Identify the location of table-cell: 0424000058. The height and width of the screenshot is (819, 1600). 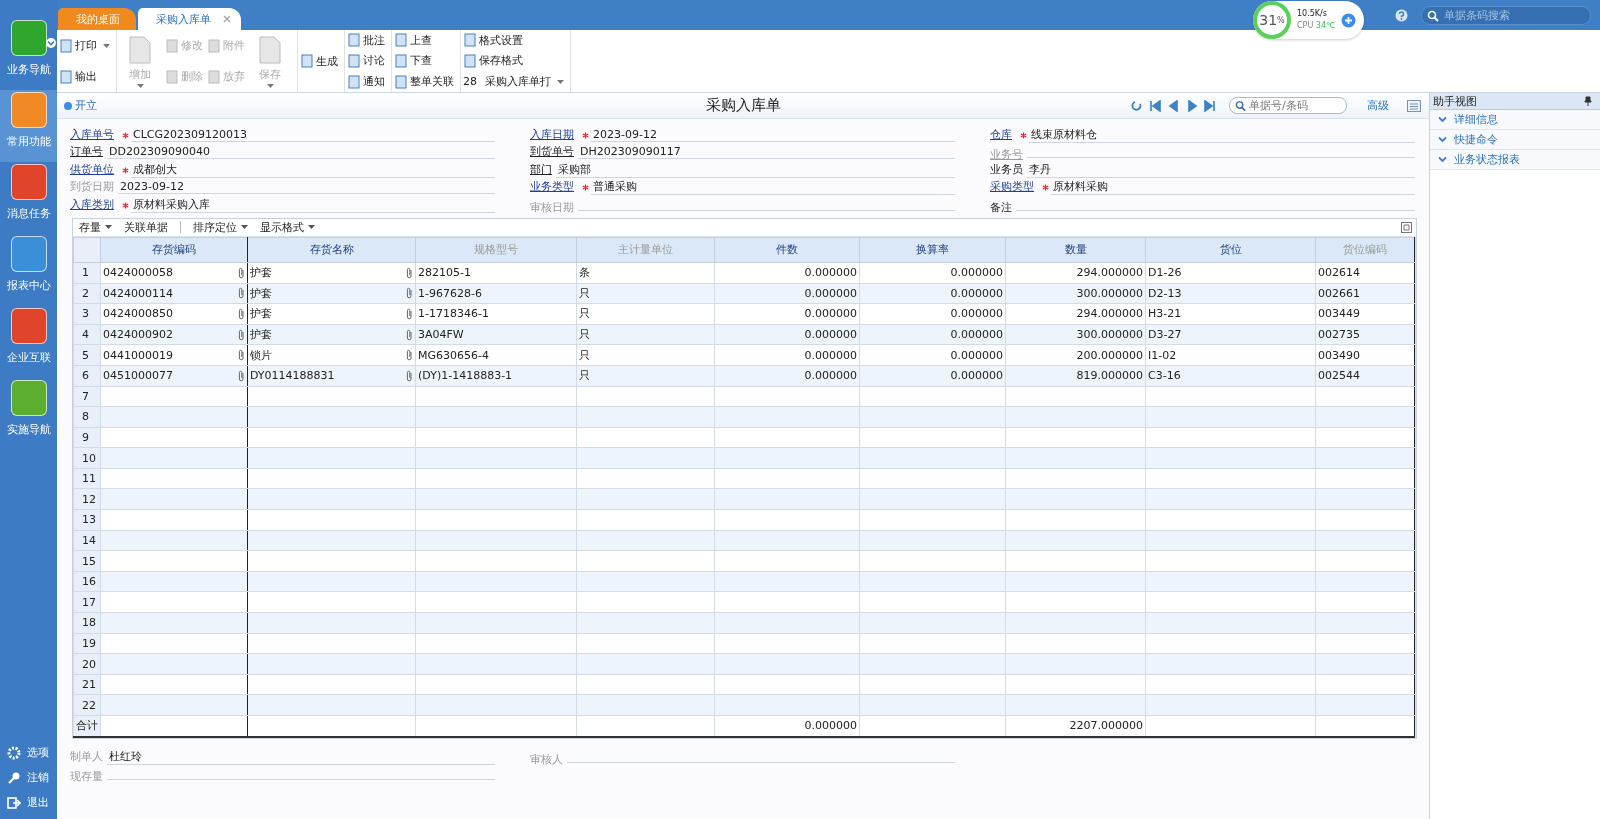
(138, 273).